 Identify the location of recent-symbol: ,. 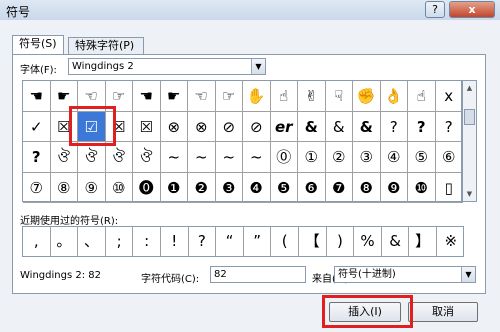
(37, 241).